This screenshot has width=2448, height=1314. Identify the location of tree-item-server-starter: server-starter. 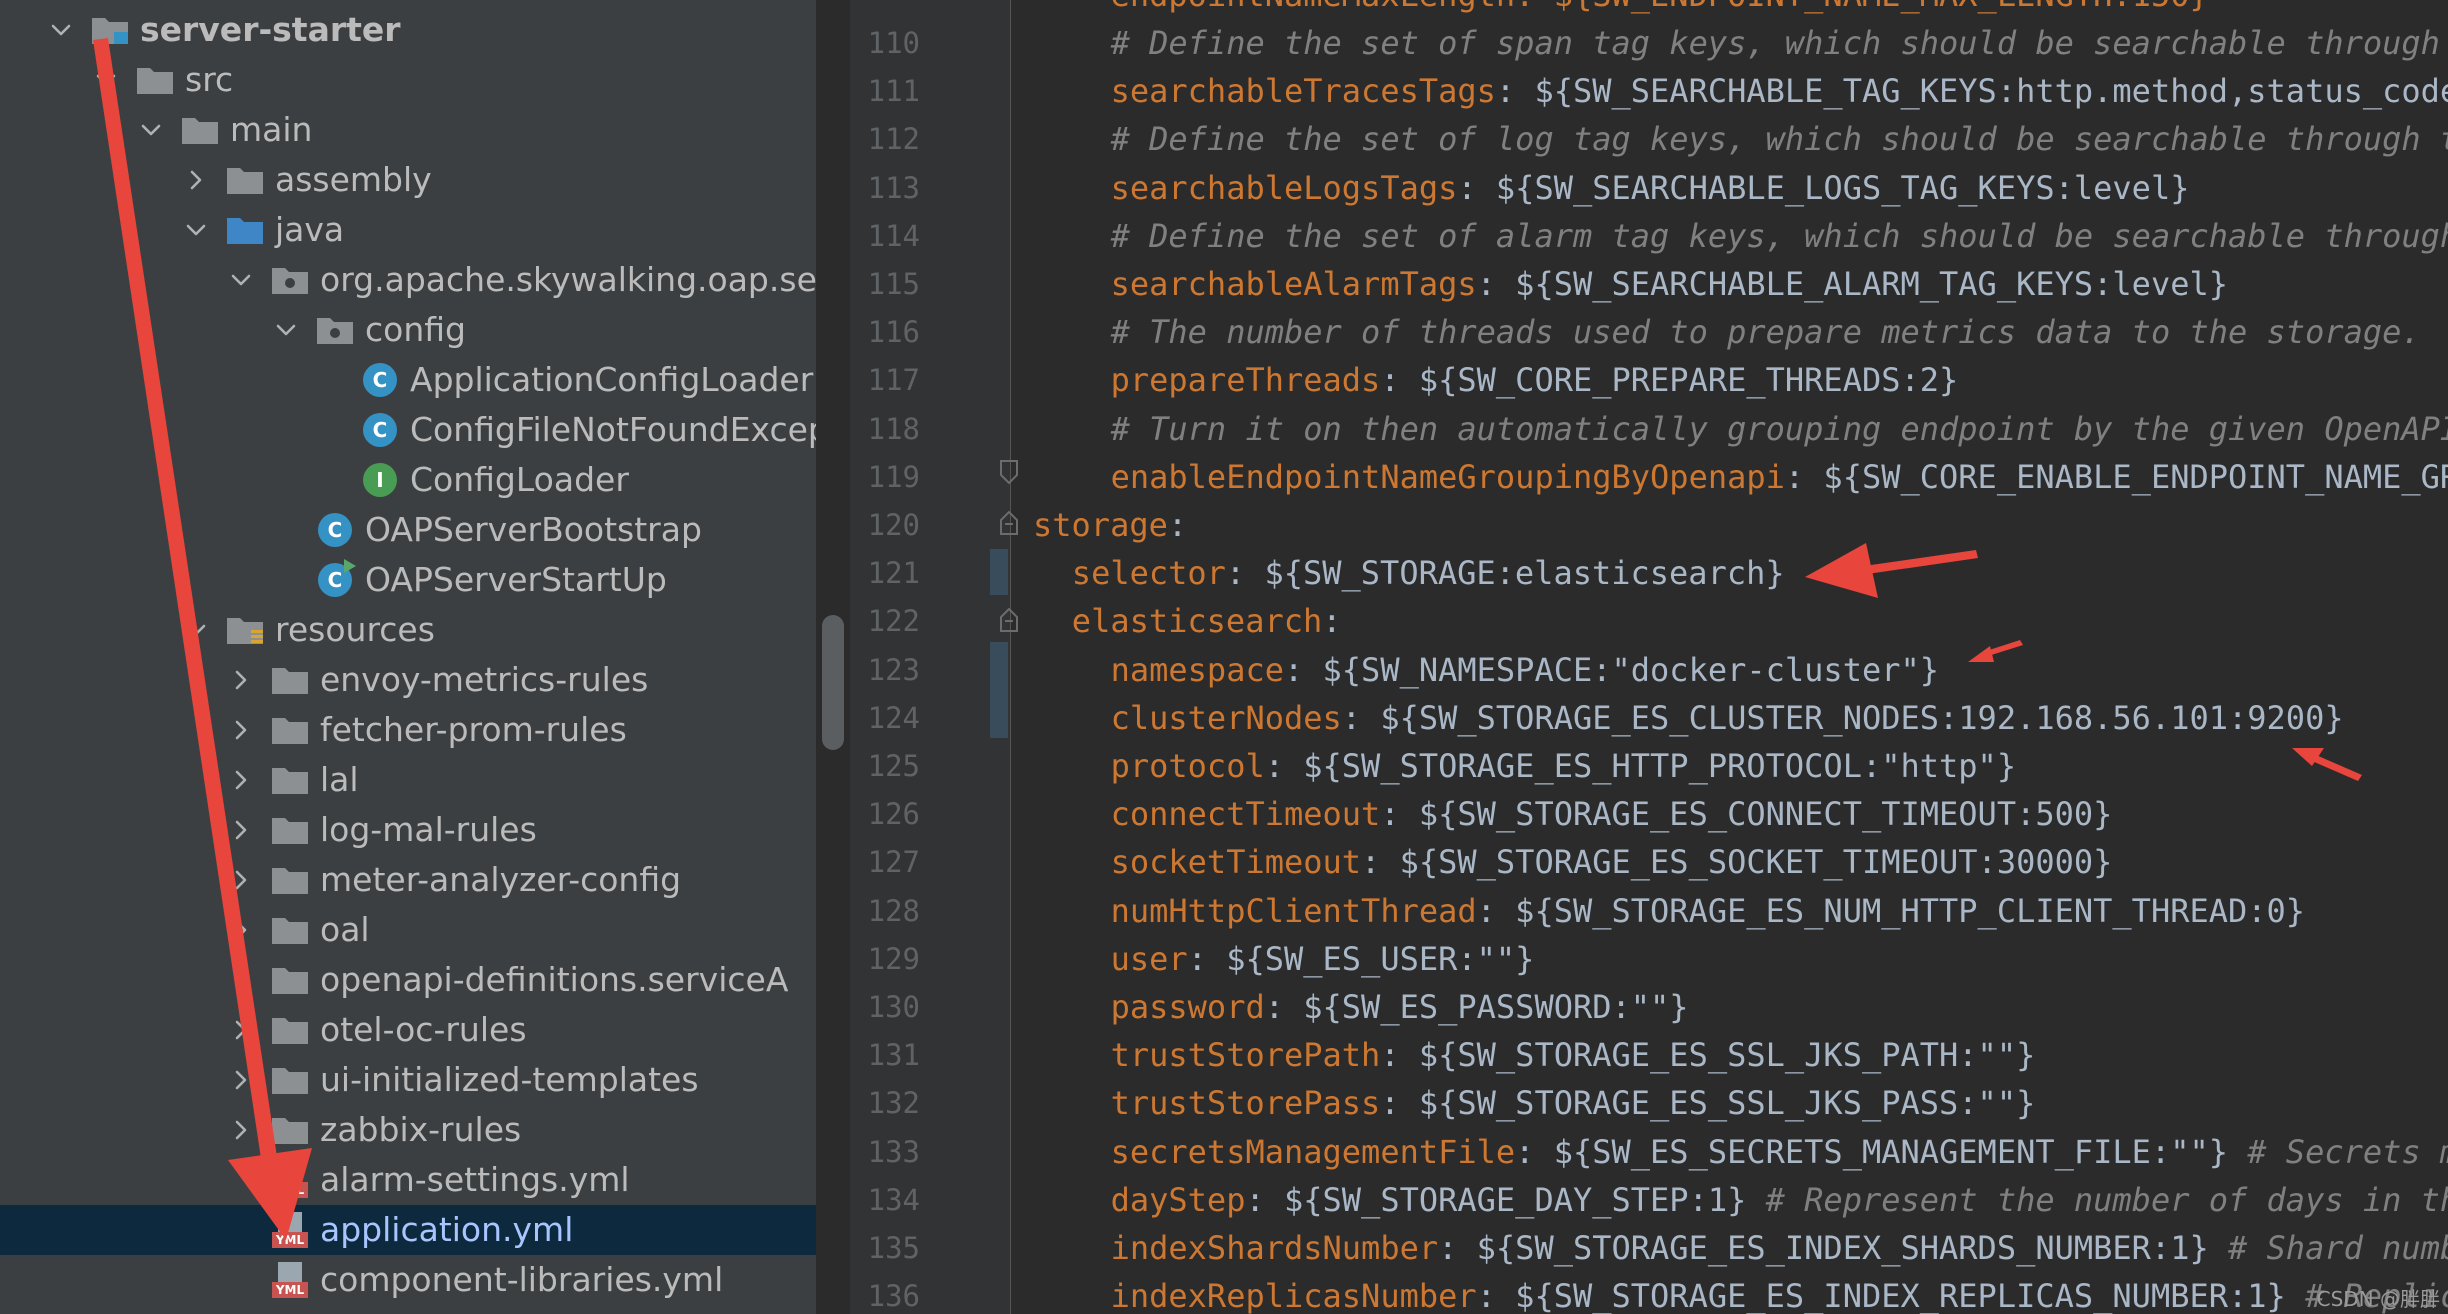
(408, 30).